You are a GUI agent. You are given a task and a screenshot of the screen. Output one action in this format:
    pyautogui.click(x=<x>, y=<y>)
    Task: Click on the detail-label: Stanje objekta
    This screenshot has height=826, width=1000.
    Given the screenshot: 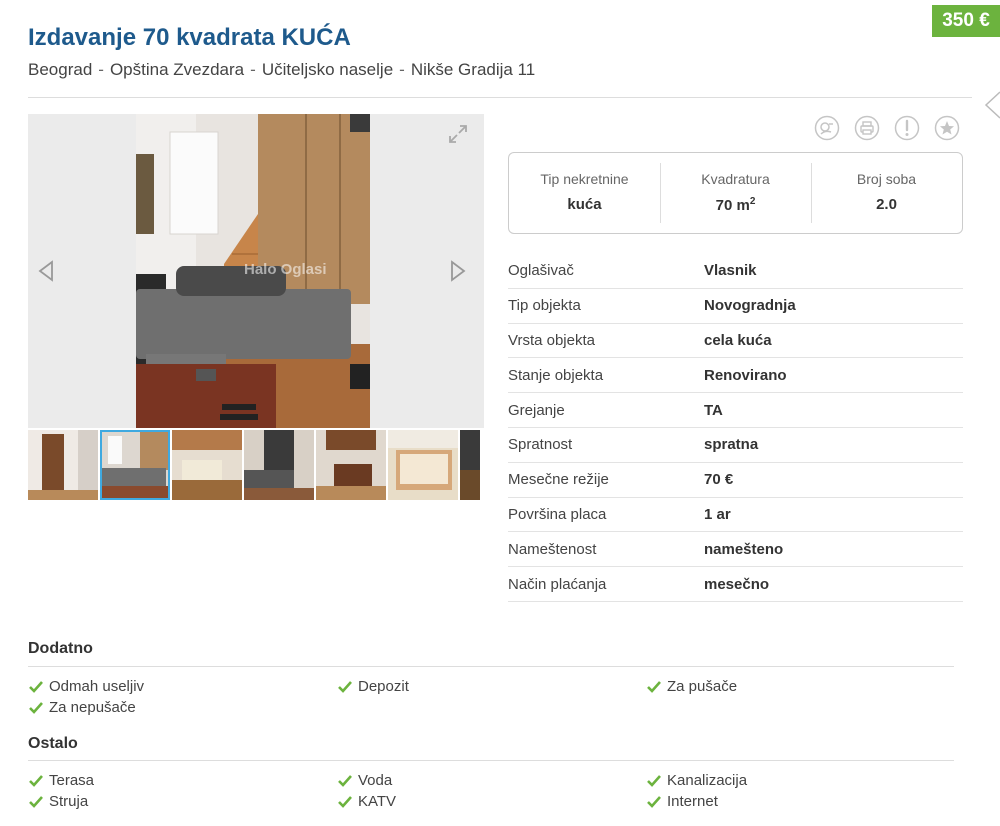 What is the action you would take?
    pyautogui.click(x=556, y=375)
    